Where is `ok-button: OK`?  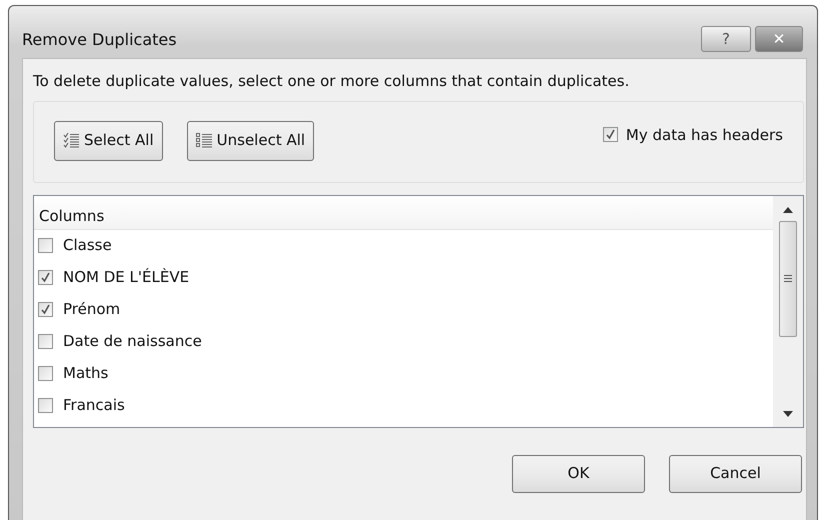 ok-button: OK is located at coordinates (578, 473).